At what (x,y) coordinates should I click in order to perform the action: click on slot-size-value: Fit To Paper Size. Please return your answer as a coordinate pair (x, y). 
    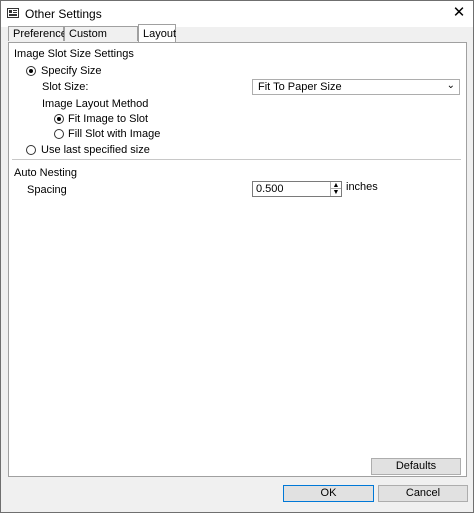
    Looking at the image, I should click on (300, 87).